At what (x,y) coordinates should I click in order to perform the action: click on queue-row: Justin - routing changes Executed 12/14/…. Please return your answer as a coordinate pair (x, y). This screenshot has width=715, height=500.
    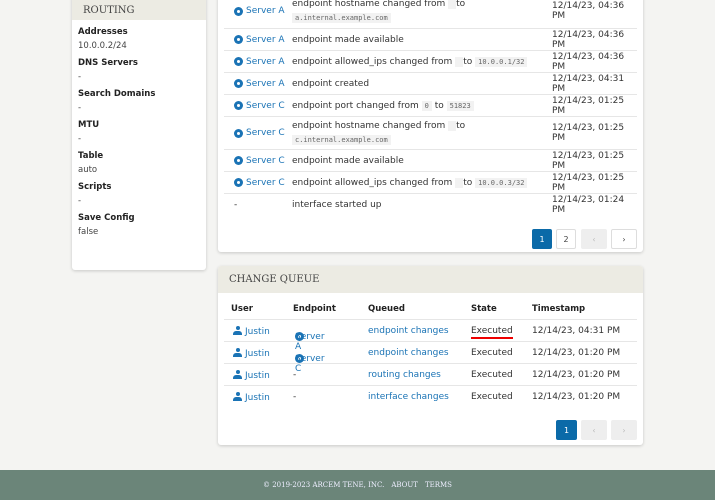
    Looking at the image, I should click on (430, 374).